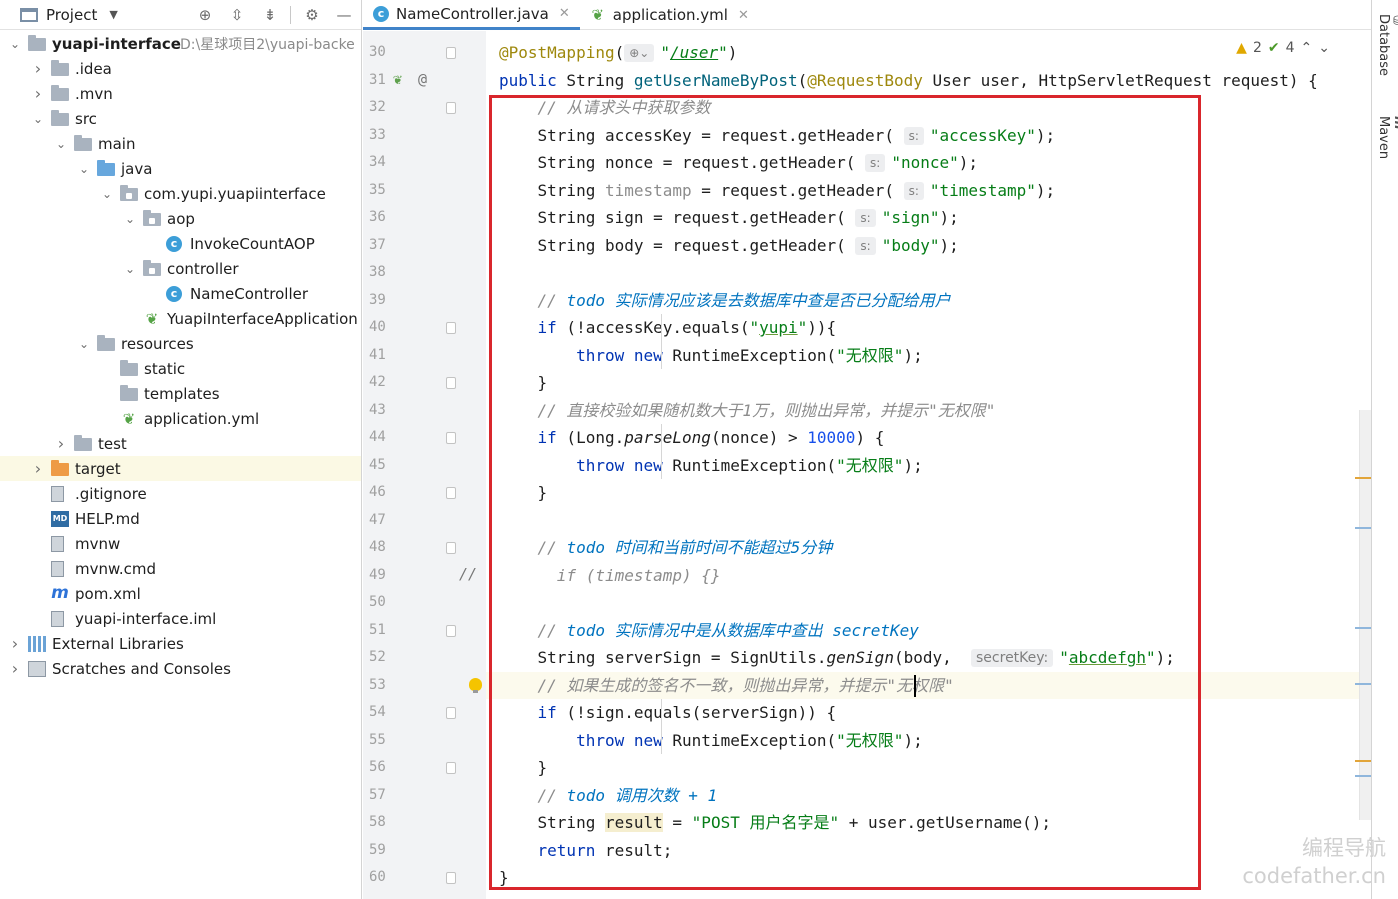  What do you see at coordinates (180, 343) in the screenshot?
I see `tree-item: ⌄ resources` at bounding box center [180, 343].